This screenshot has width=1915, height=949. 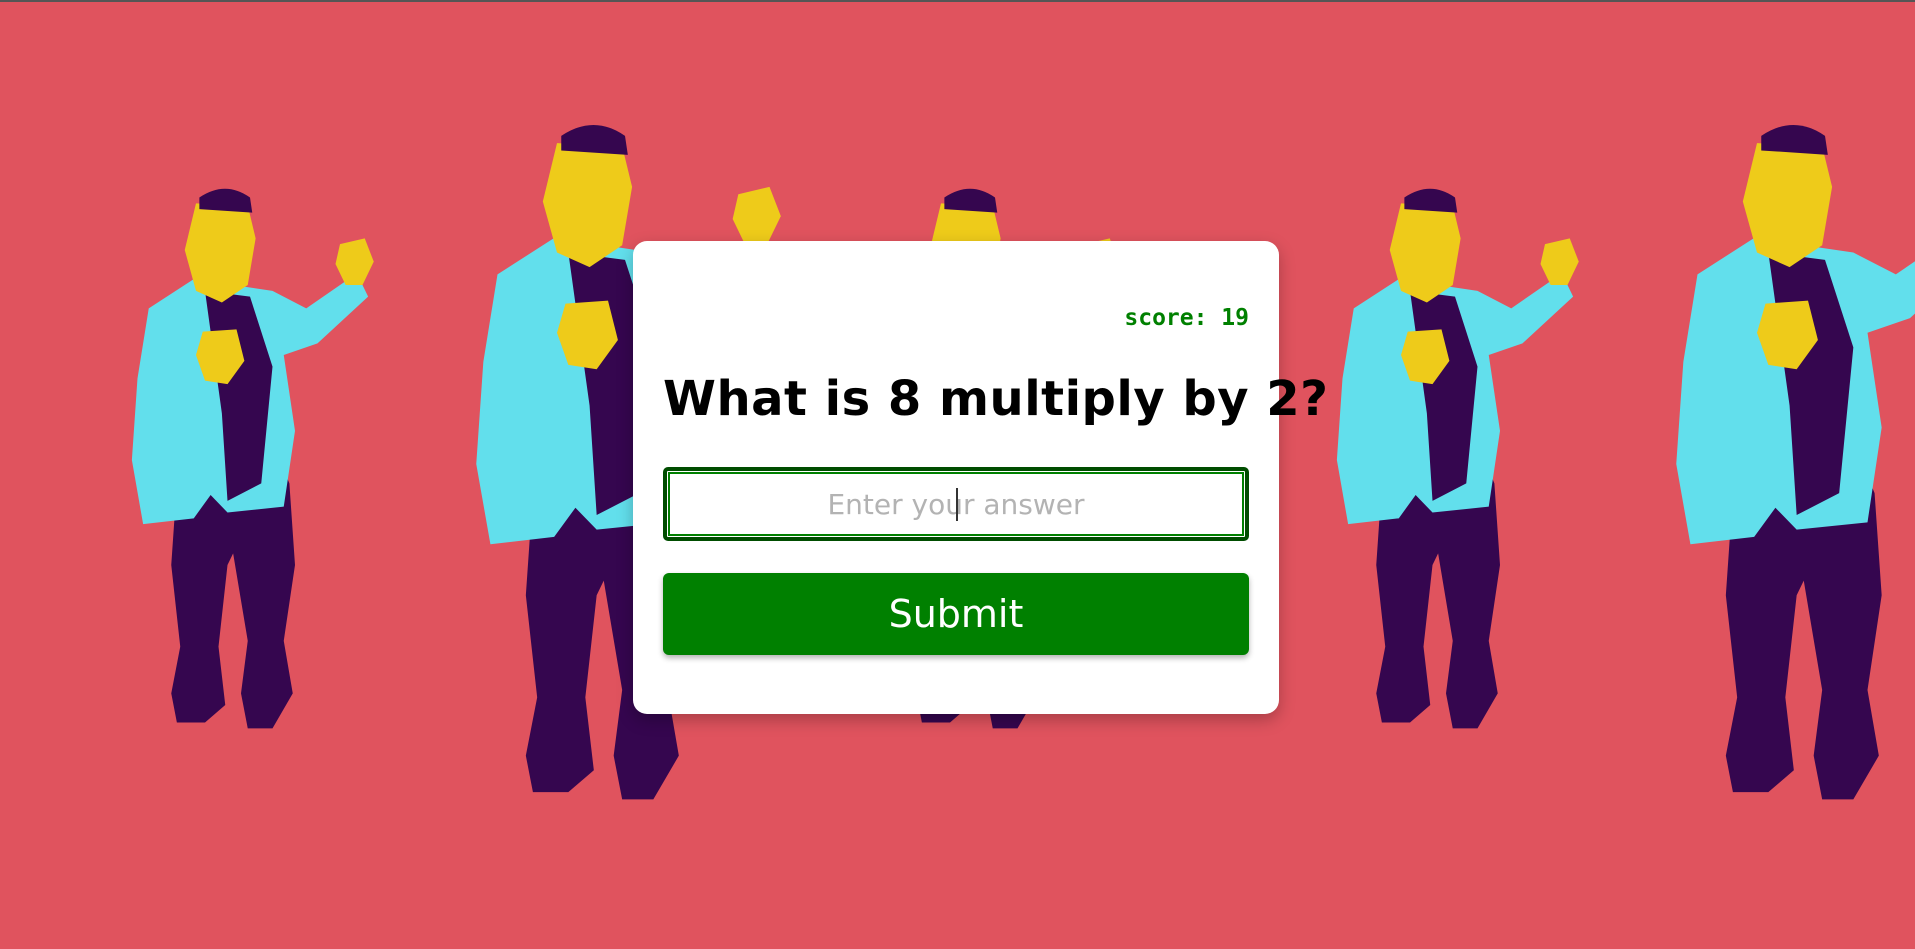 I want to click on text-caret, so click(x=957, y=504).